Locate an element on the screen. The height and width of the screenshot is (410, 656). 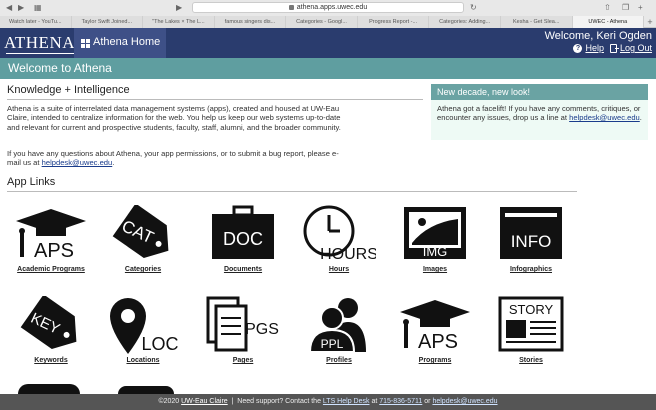
lts-help-desk-link: LTS Help Desk is located at coordinates (346, 401).